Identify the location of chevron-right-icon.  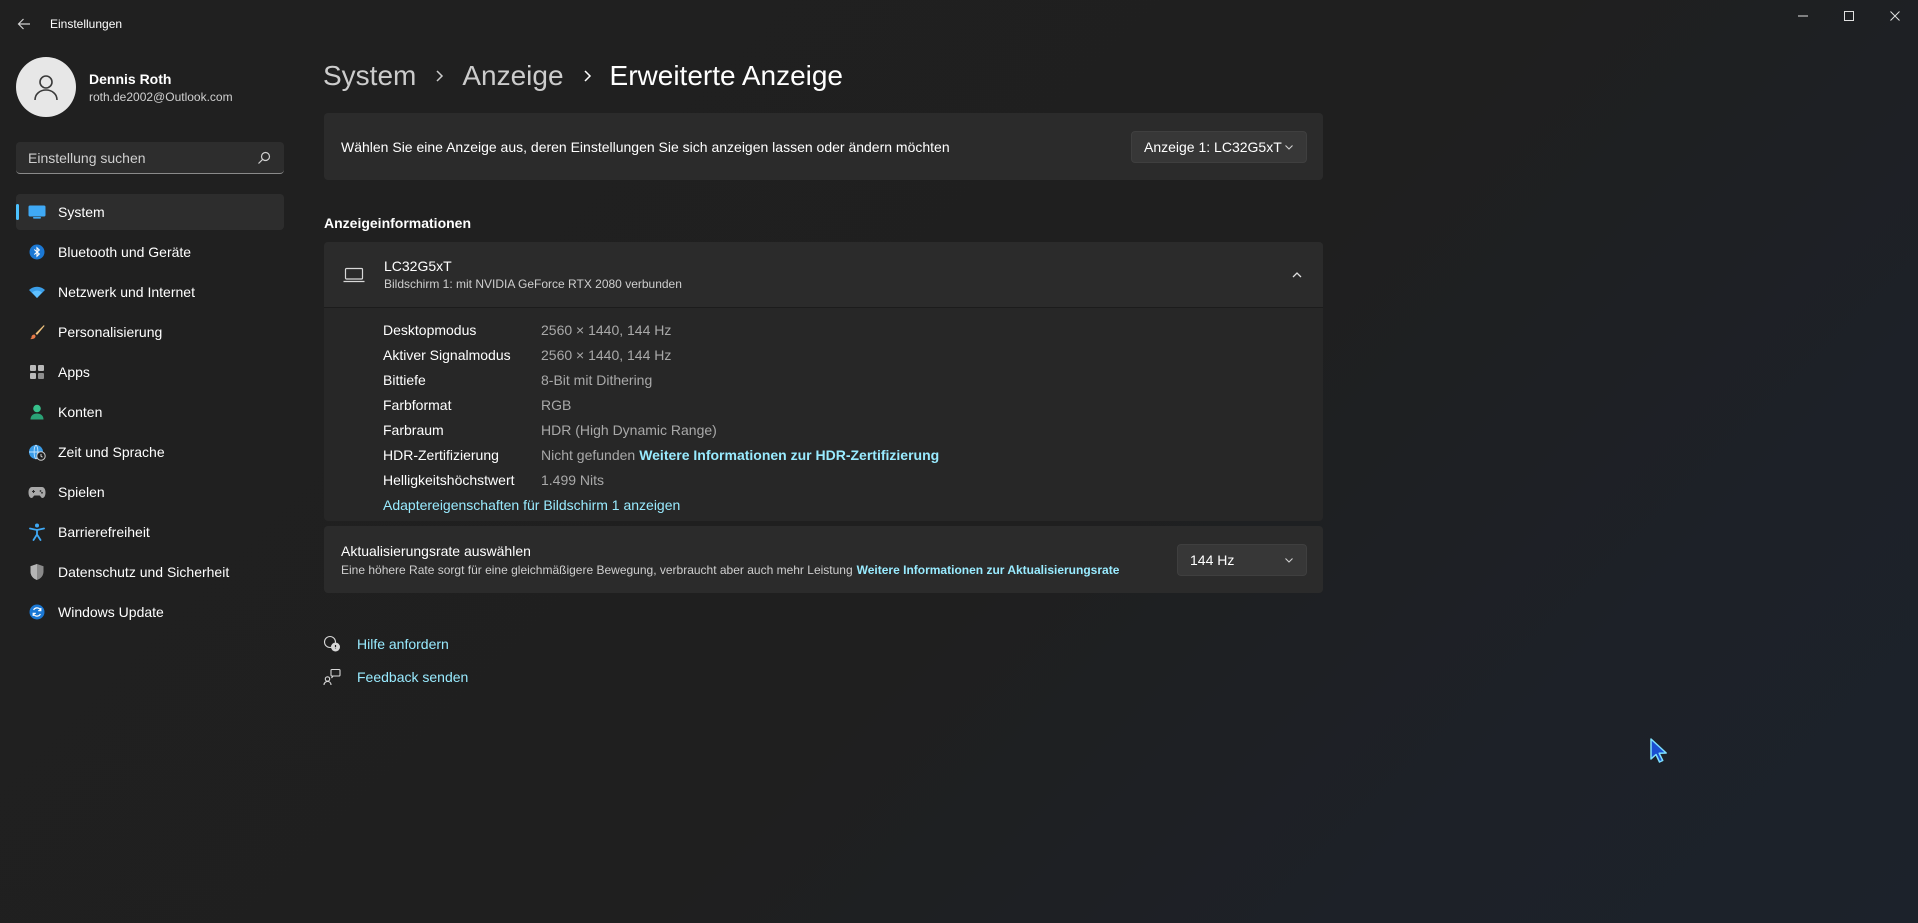
(439, 76).